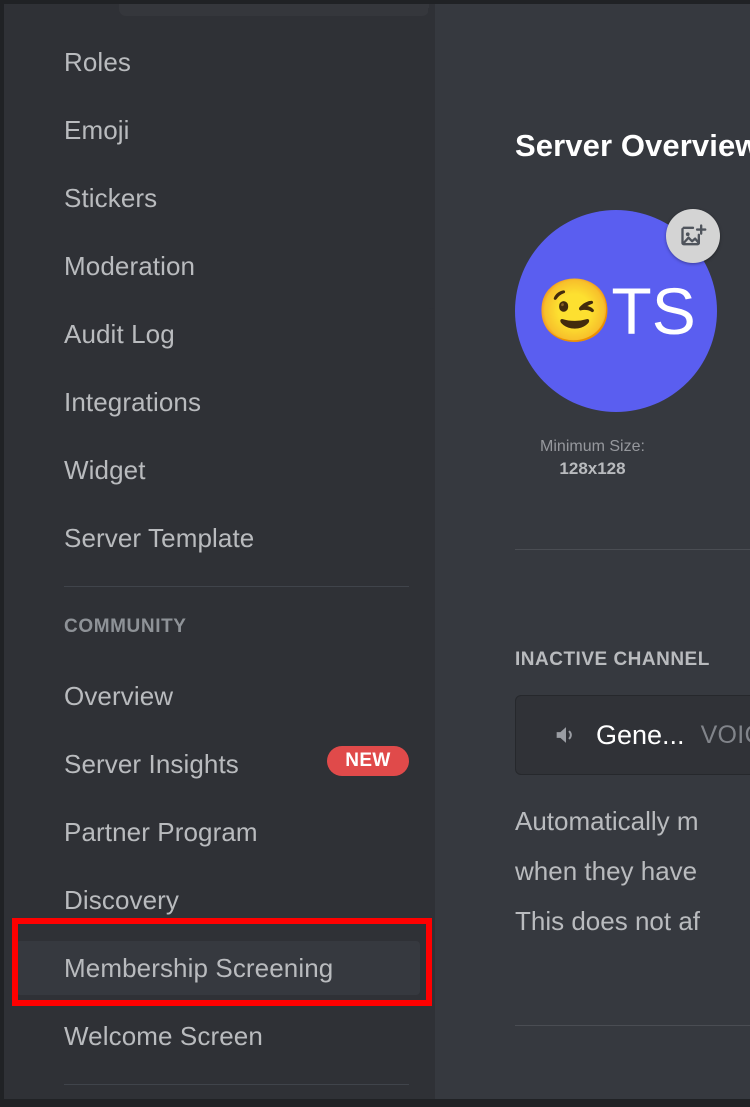 The image size is (750, 1107). What do you see at coordinates (606, 871) in the screenshot?
I see `description-line: when they have` at bounding box center [606, 871].